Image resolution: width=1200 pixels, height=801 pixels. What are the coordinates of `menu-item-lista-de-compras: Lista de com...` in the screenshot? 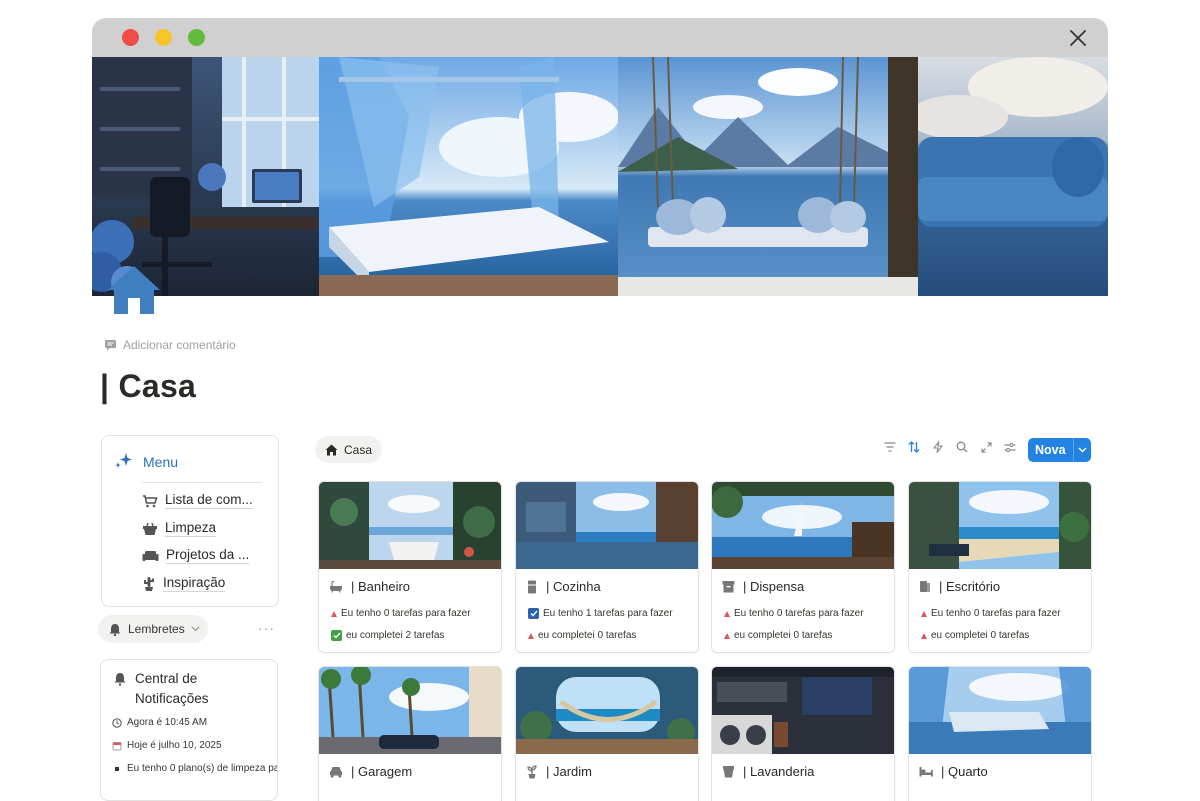 It's located at (197, 500).